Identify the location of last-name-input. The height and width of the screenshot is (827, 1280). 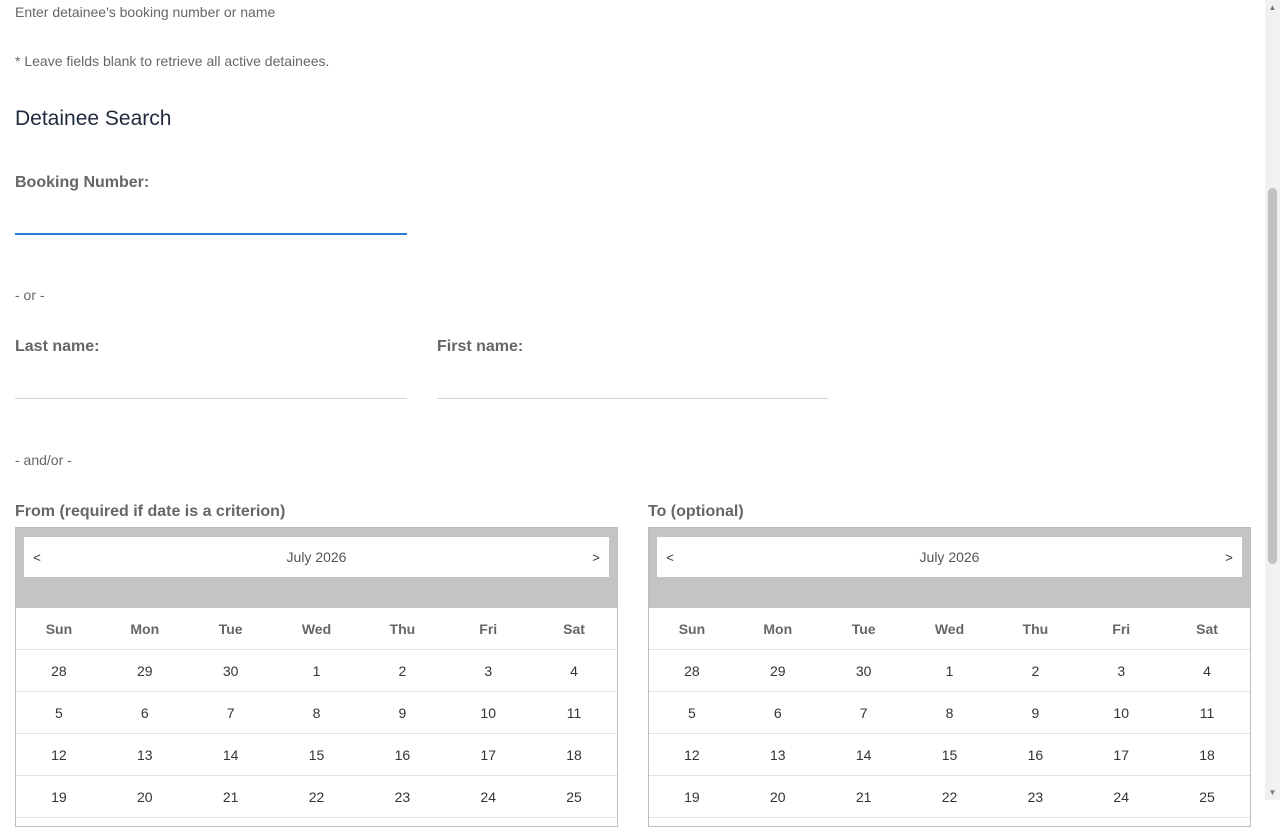
(211, 383).